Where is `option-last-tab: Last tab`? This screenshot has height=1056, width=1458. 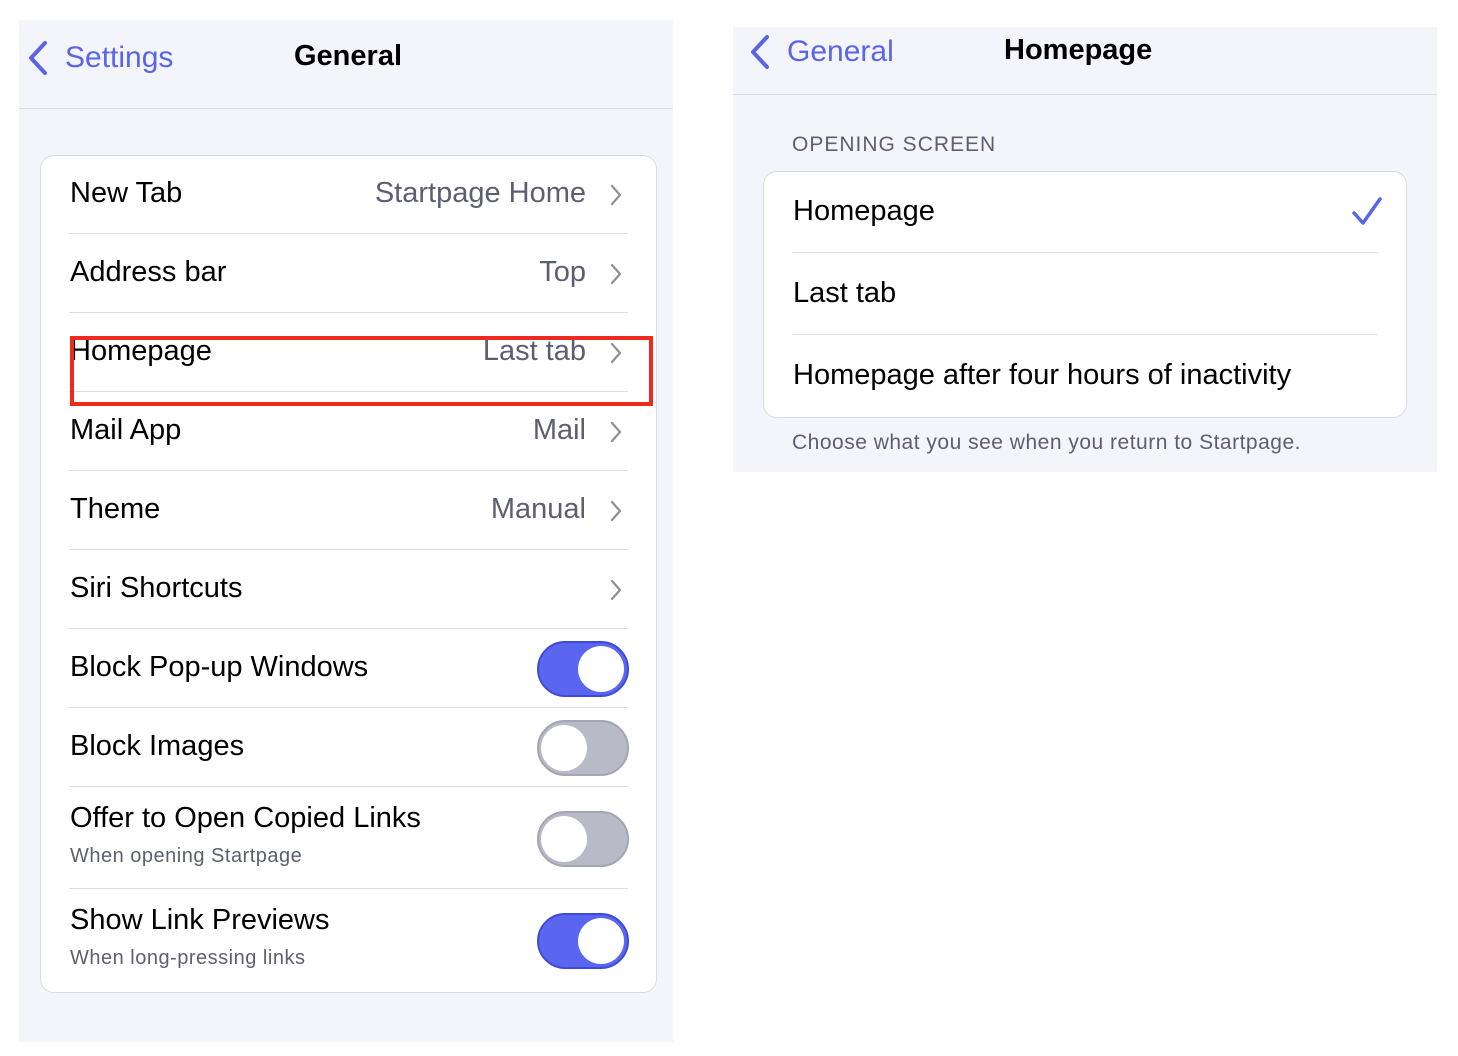
option-last-tab: Last tab is located at coordinates (1085, 294).